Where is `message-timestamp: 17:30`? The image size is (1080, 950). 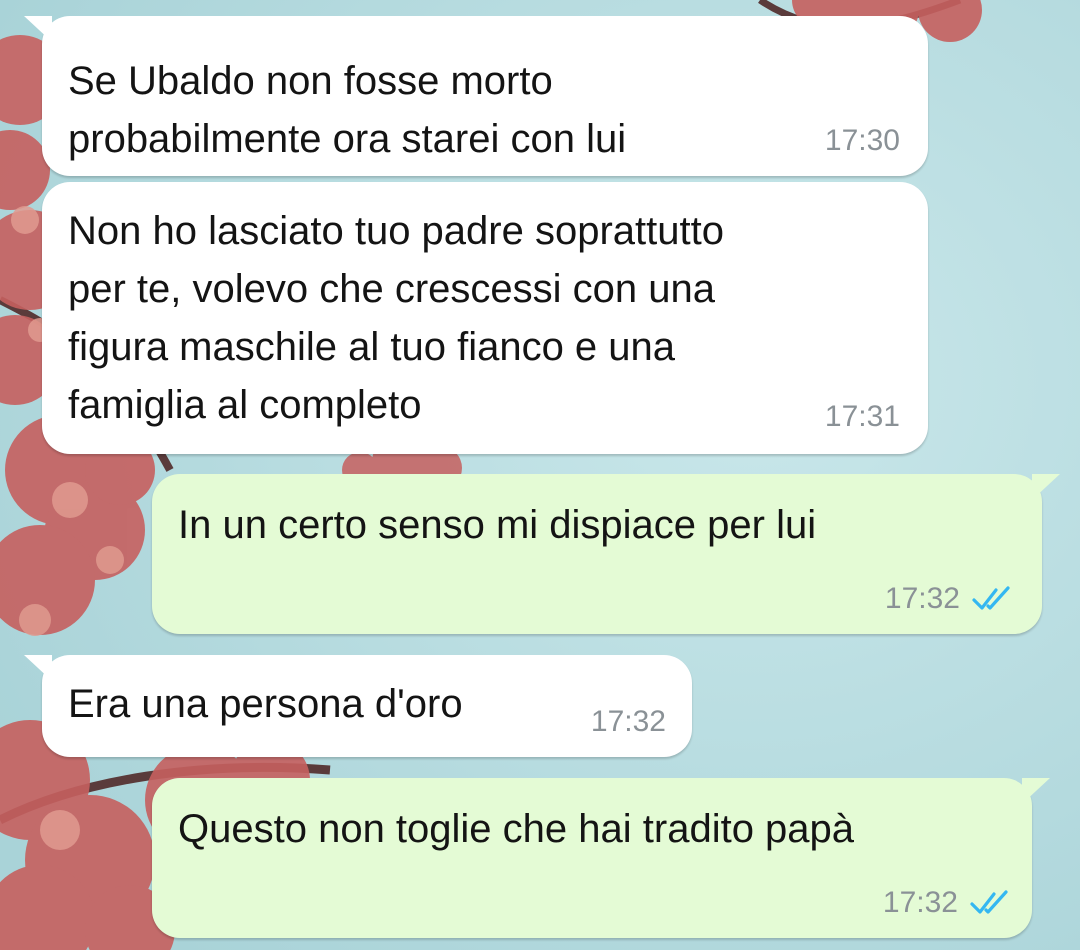
message-timestamp: 17:30 is located at coordinates (862, 140).